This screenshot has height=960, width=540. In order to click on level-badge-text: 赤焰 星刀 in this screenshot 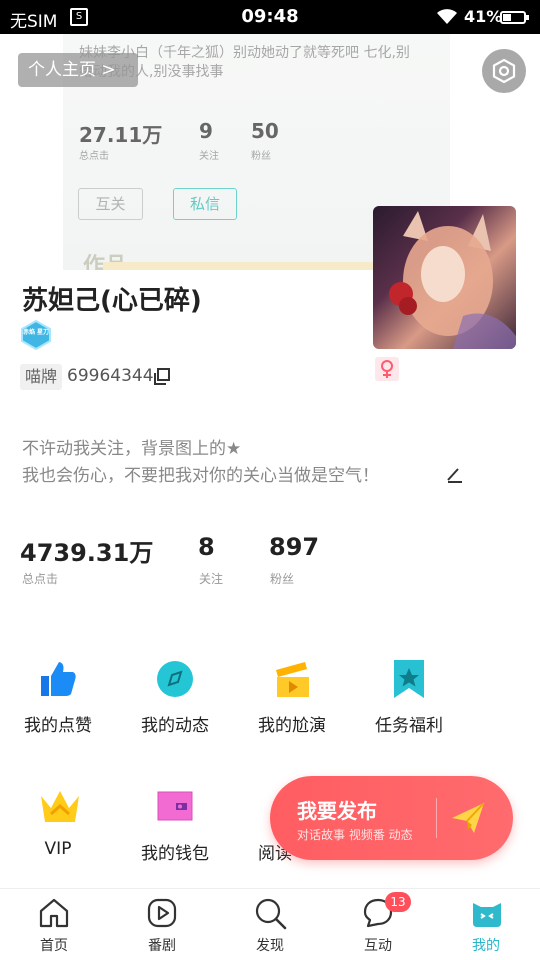, I will do `click(36, 332)`.